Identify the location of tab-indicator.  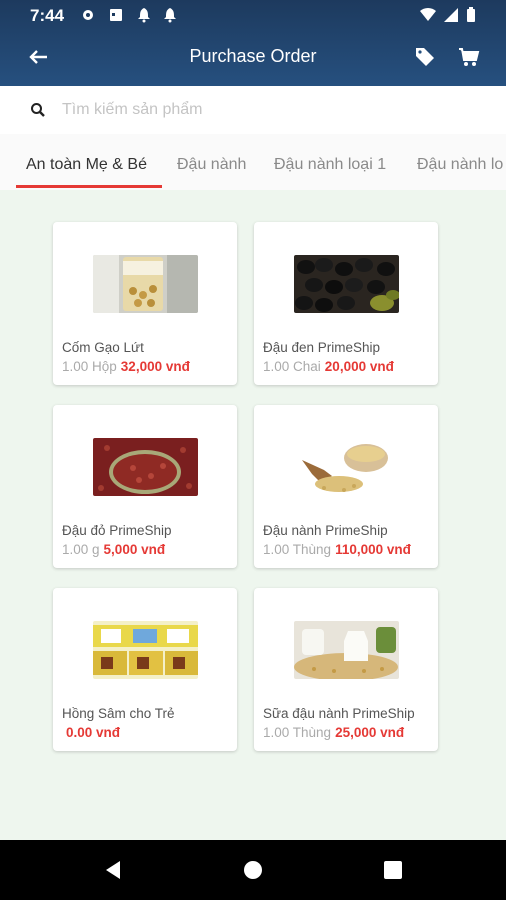
(89, 186).